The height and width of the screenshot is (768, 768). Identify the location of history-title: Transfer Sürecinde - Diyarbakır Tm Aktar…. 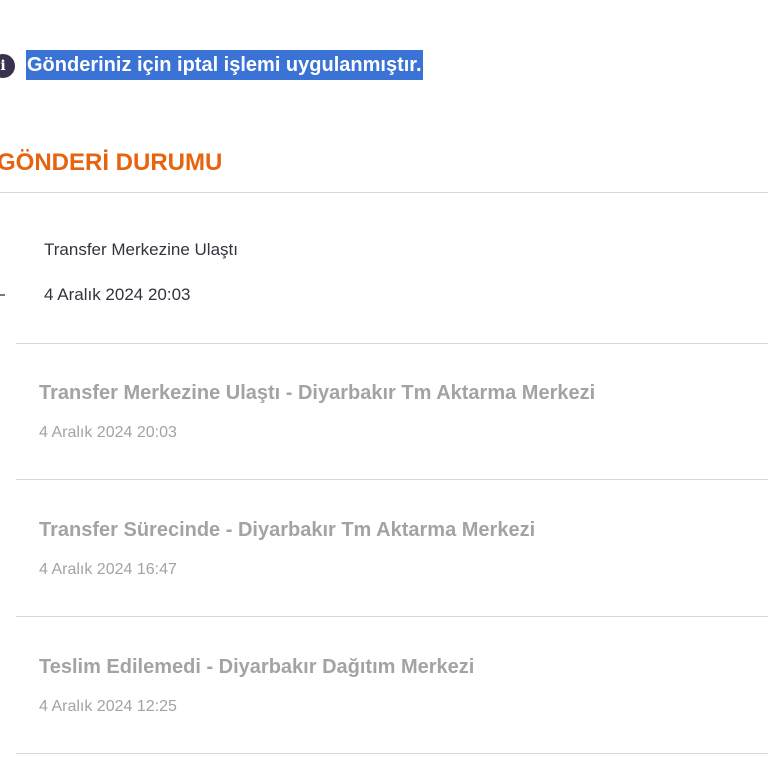
(287, 530).